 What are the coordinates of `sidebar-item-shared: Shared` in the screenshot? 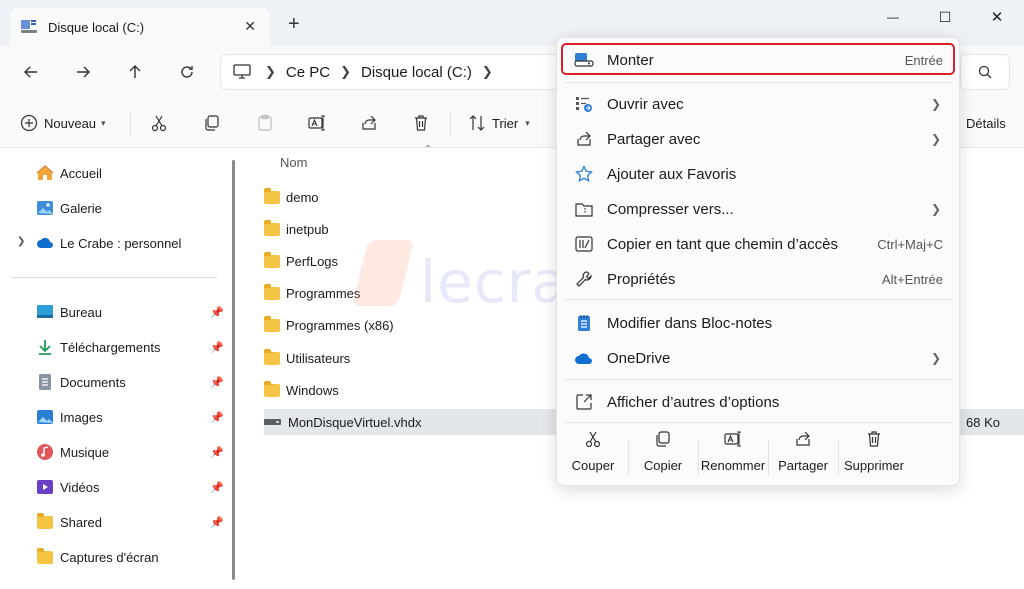 It's located at (69, 522).